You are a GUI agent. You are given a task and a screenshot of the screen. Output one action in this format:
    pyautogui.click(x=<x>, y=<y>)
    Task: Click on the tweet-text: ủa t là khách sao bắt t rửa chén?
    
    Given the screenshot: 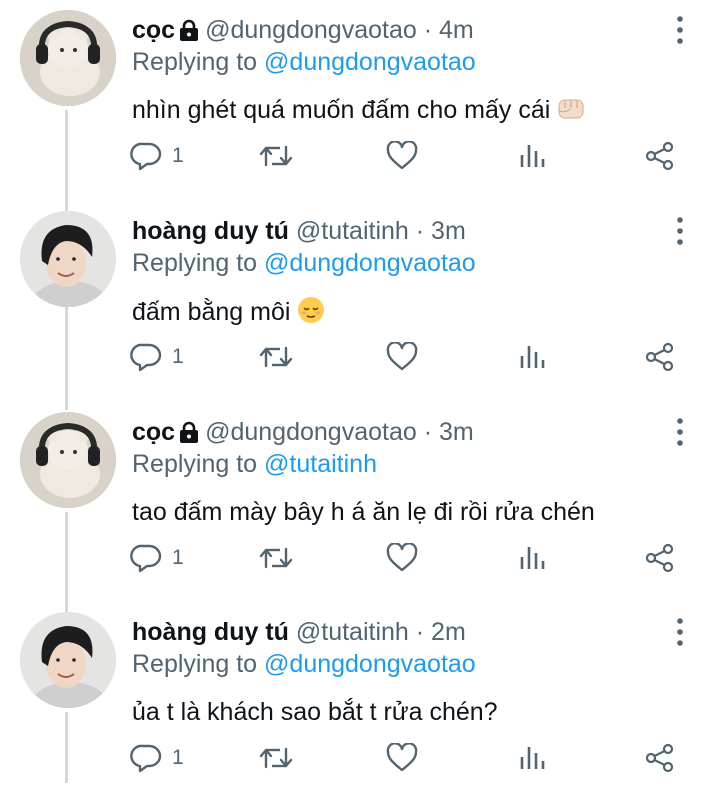 What is the action you would take?
    pyautogui.click(x=315, y=712)
    